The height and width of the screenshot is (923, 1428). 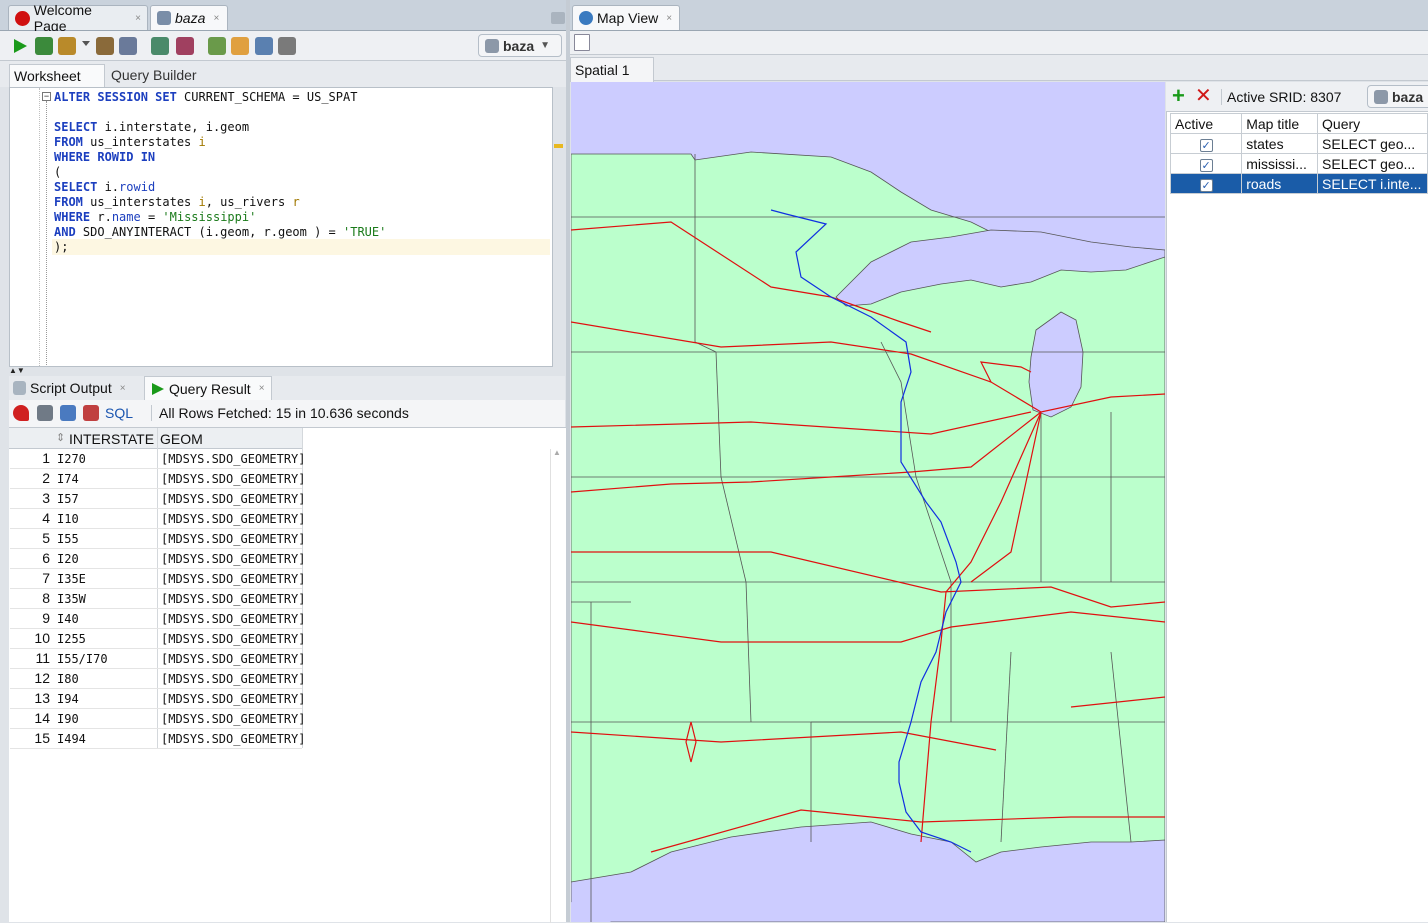 I want to click on print-icon, so click(x=45, y=413).